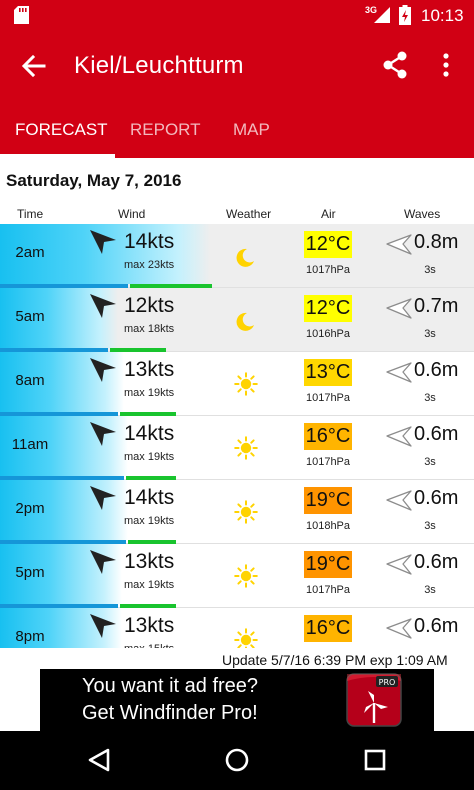 This screenshot has height=790, width=474. Describe the element at coordinates (30, 636) in the screenshot. I see `row-time: 8pm` at that location.